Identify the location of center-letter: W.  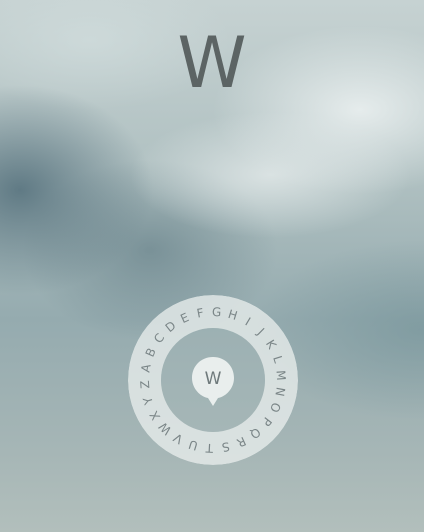
(213, 379).